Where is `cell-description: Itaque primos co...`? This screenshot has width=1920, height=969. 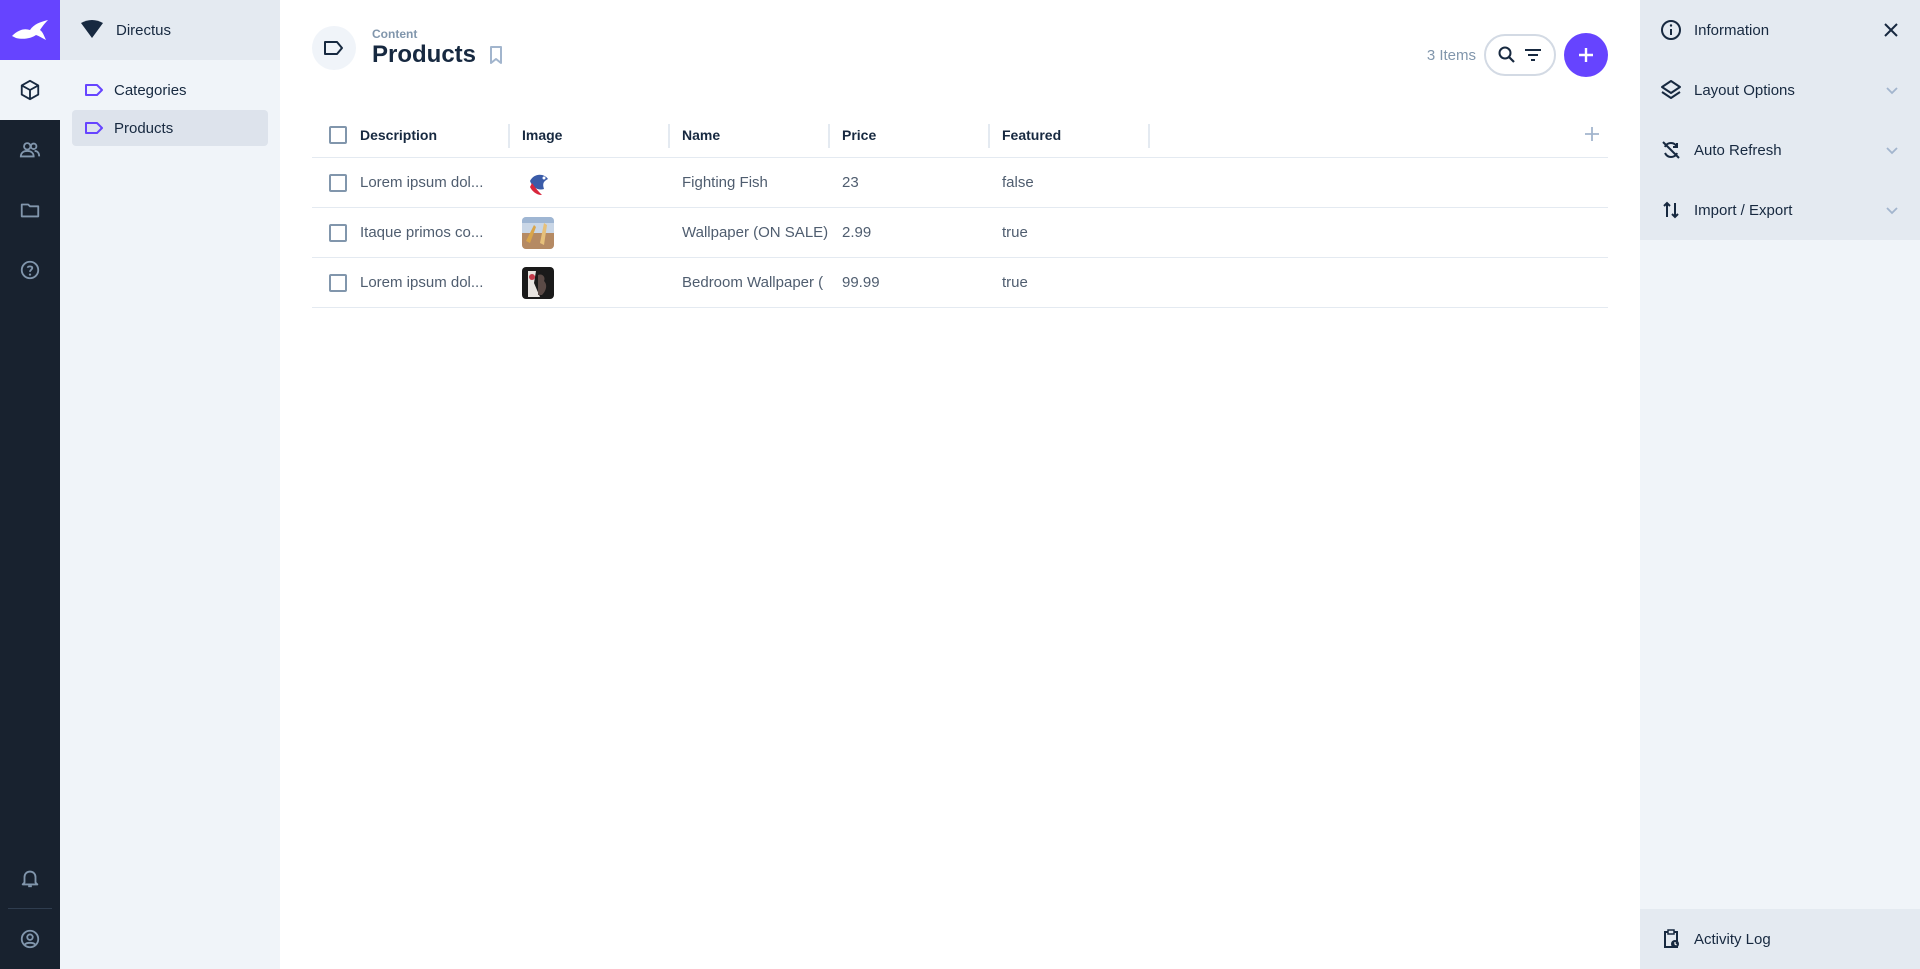
cell-description: Itaque primos co... is located at coordinates (422, 232).